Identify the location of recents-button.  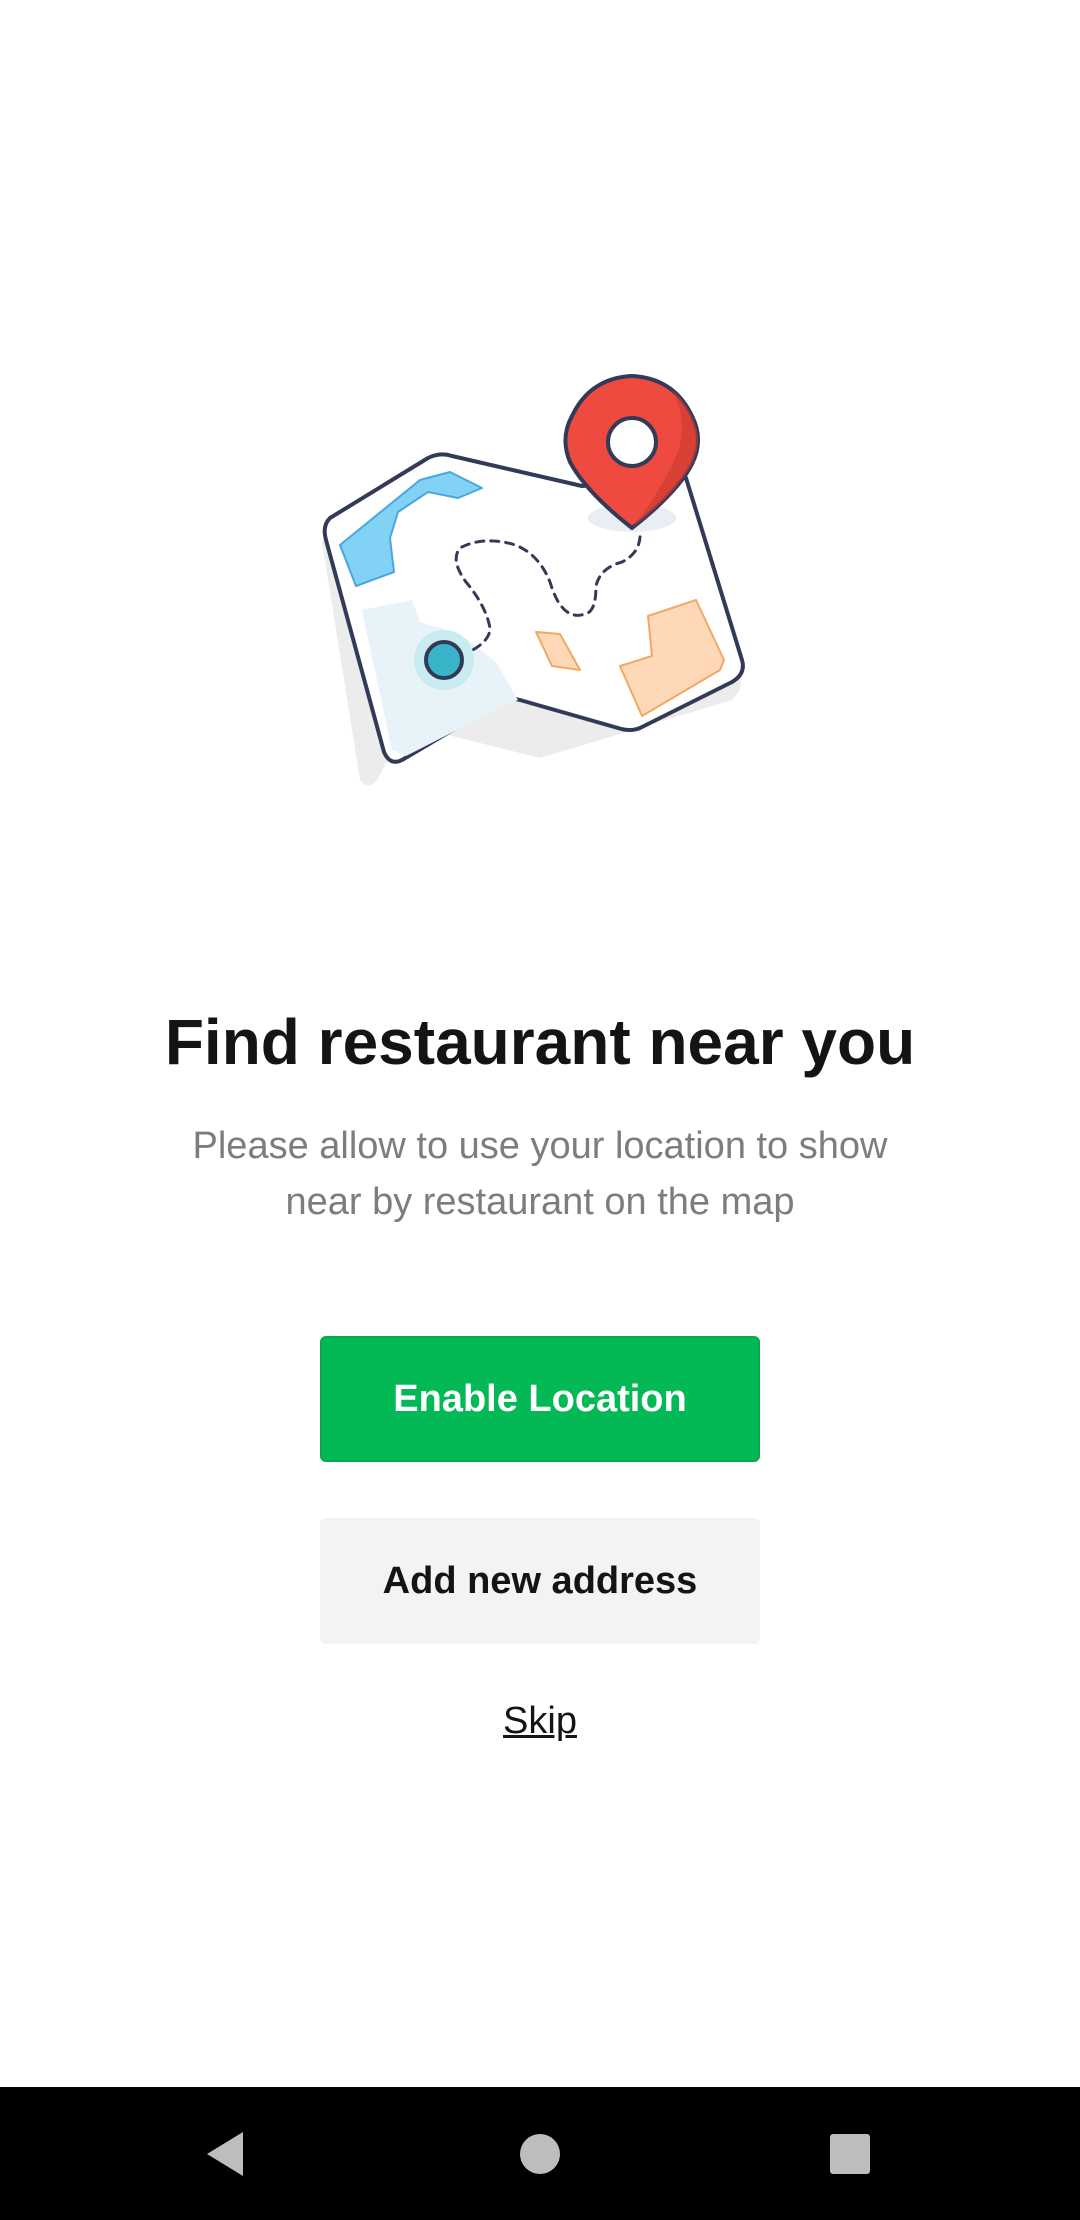
(850, 2153).